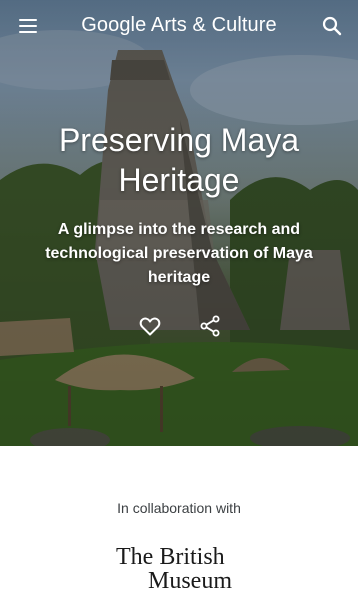 The height and width of the screenshot is (606, 358). I want to click on british-museum-logo: The British Museum, so click(180, 570).